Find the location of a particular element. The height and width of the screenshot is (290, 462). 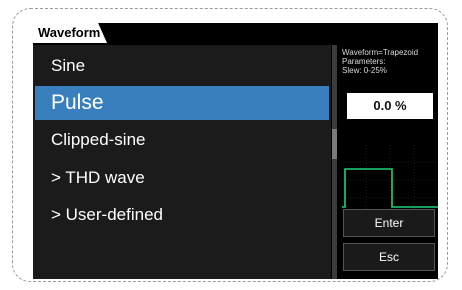

slew-value-field: 0.0 % is located at coordinates (390, 106).